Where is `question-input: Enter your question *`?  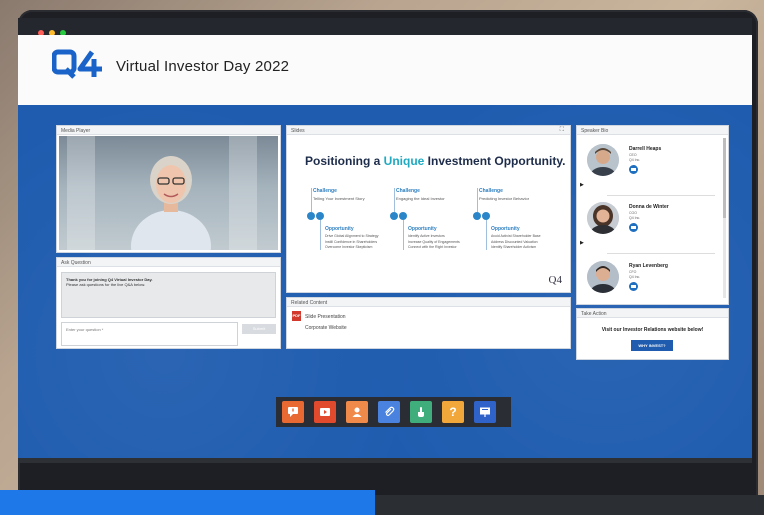
question-input: Enter your question * is located at coordinates (149, 334).